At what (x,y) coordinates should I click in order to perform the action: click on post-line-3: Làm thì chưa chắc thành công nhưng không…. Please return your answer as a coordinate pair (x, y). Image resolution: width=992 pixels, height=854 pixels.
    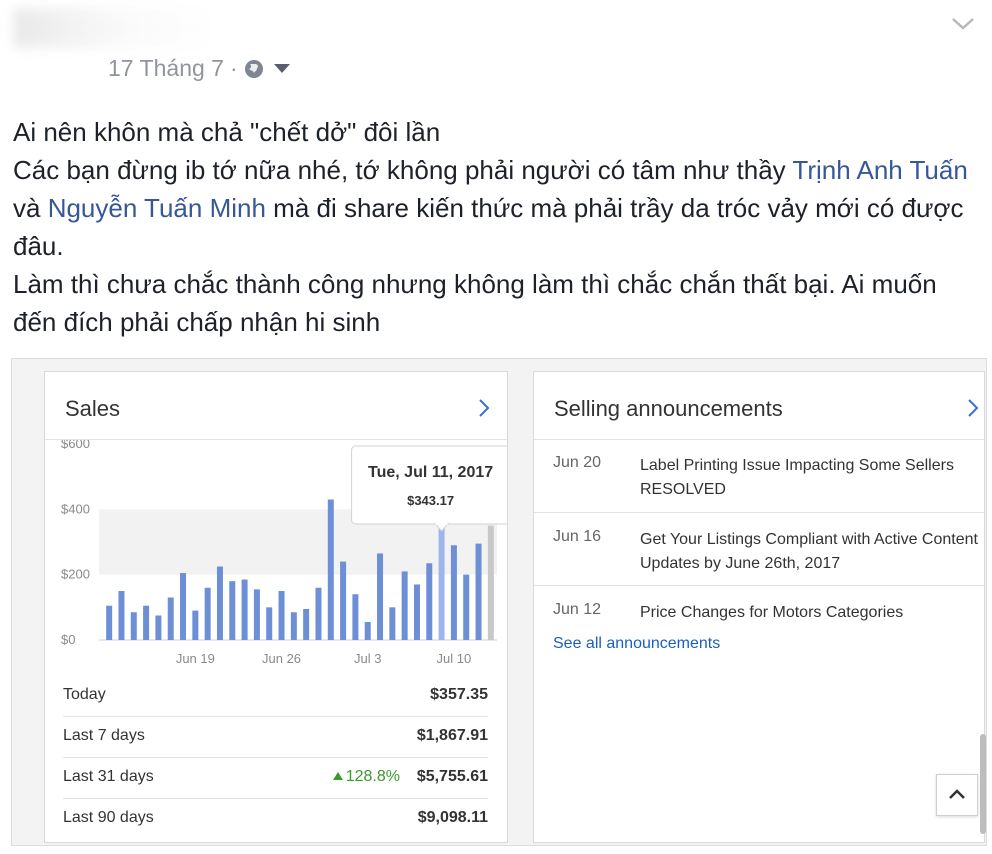
    Looking at the image, I should click on (475, 303).